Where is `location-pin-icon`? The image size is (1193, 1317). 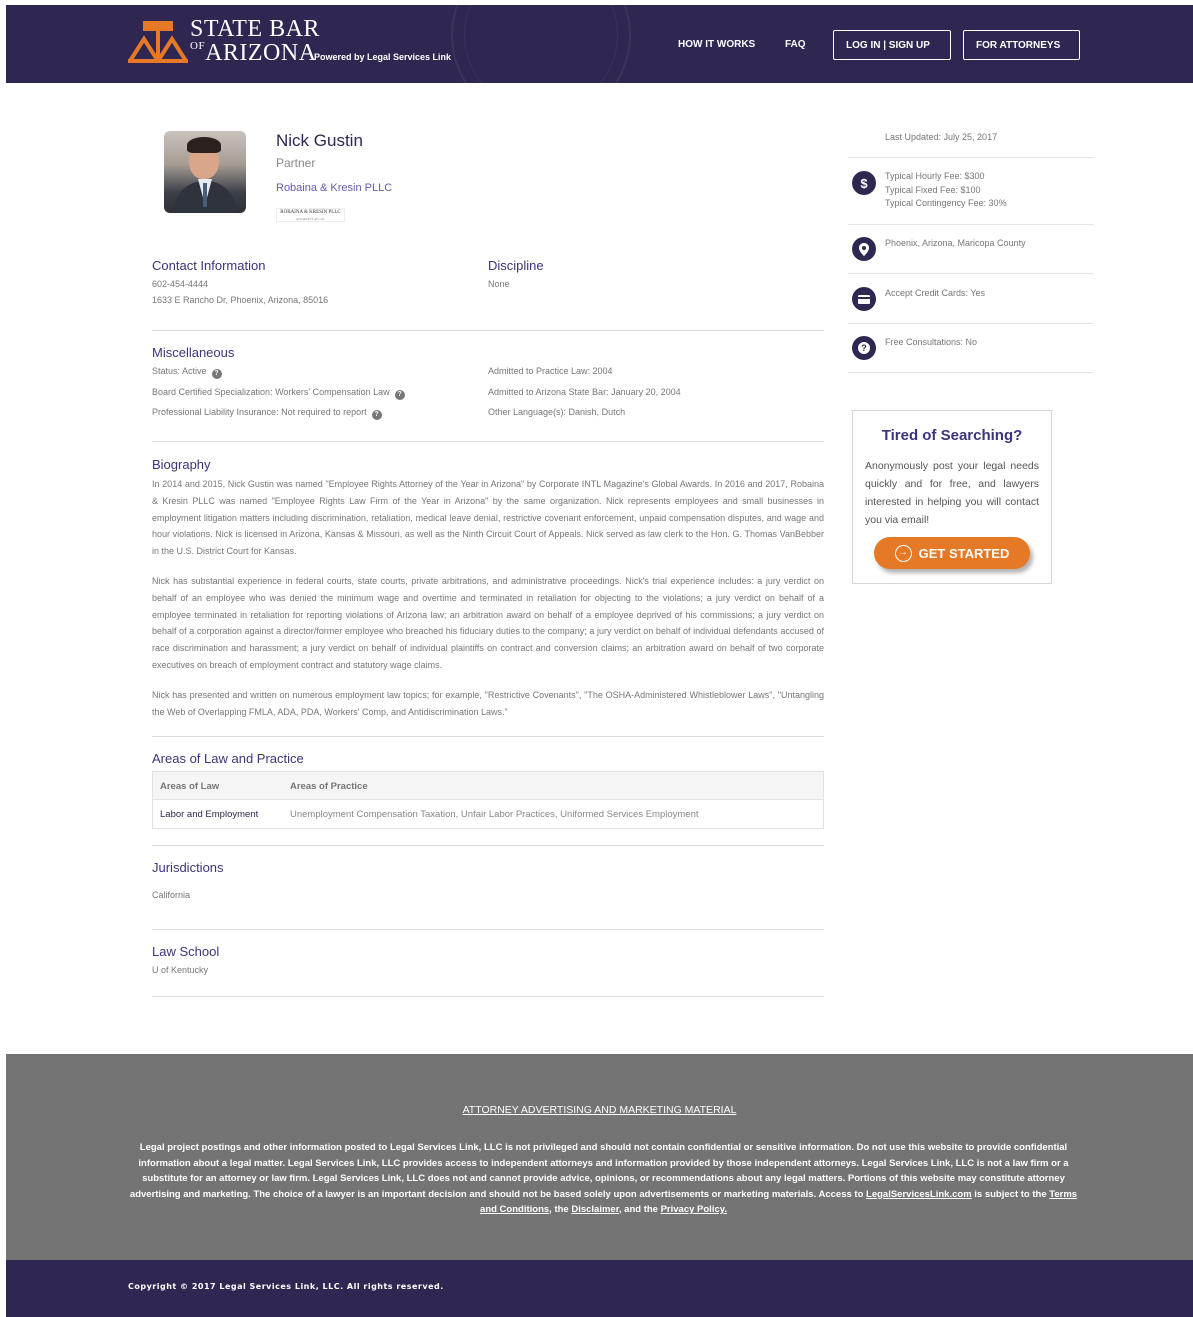 location-pin-icon is located at coordinates (864, 249).